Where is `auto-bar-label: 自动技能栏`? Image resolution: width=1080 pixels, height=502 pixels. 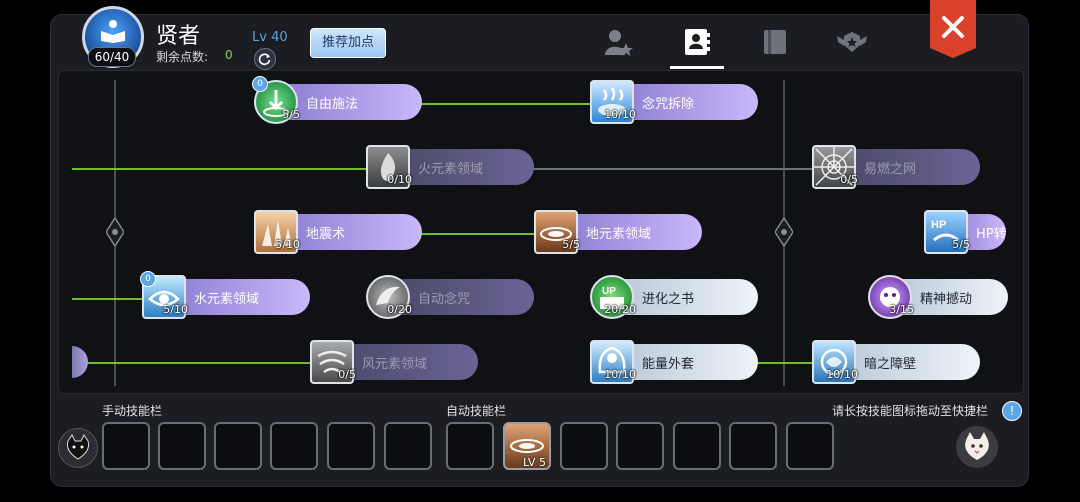
auto-bar-label: 自动技能栏 is located at coordinates (476, 411).